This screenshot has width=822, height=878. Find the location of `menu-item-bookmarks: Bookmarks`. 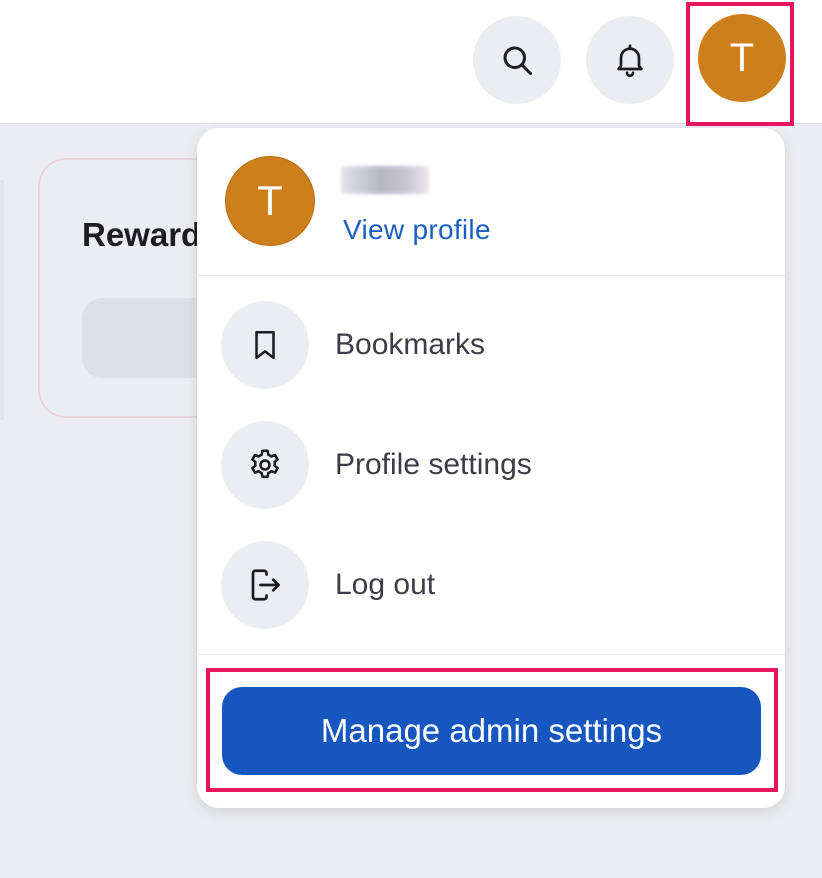

menu-item-bookmarks: Bookmarks is located at coordinates (491, 345).